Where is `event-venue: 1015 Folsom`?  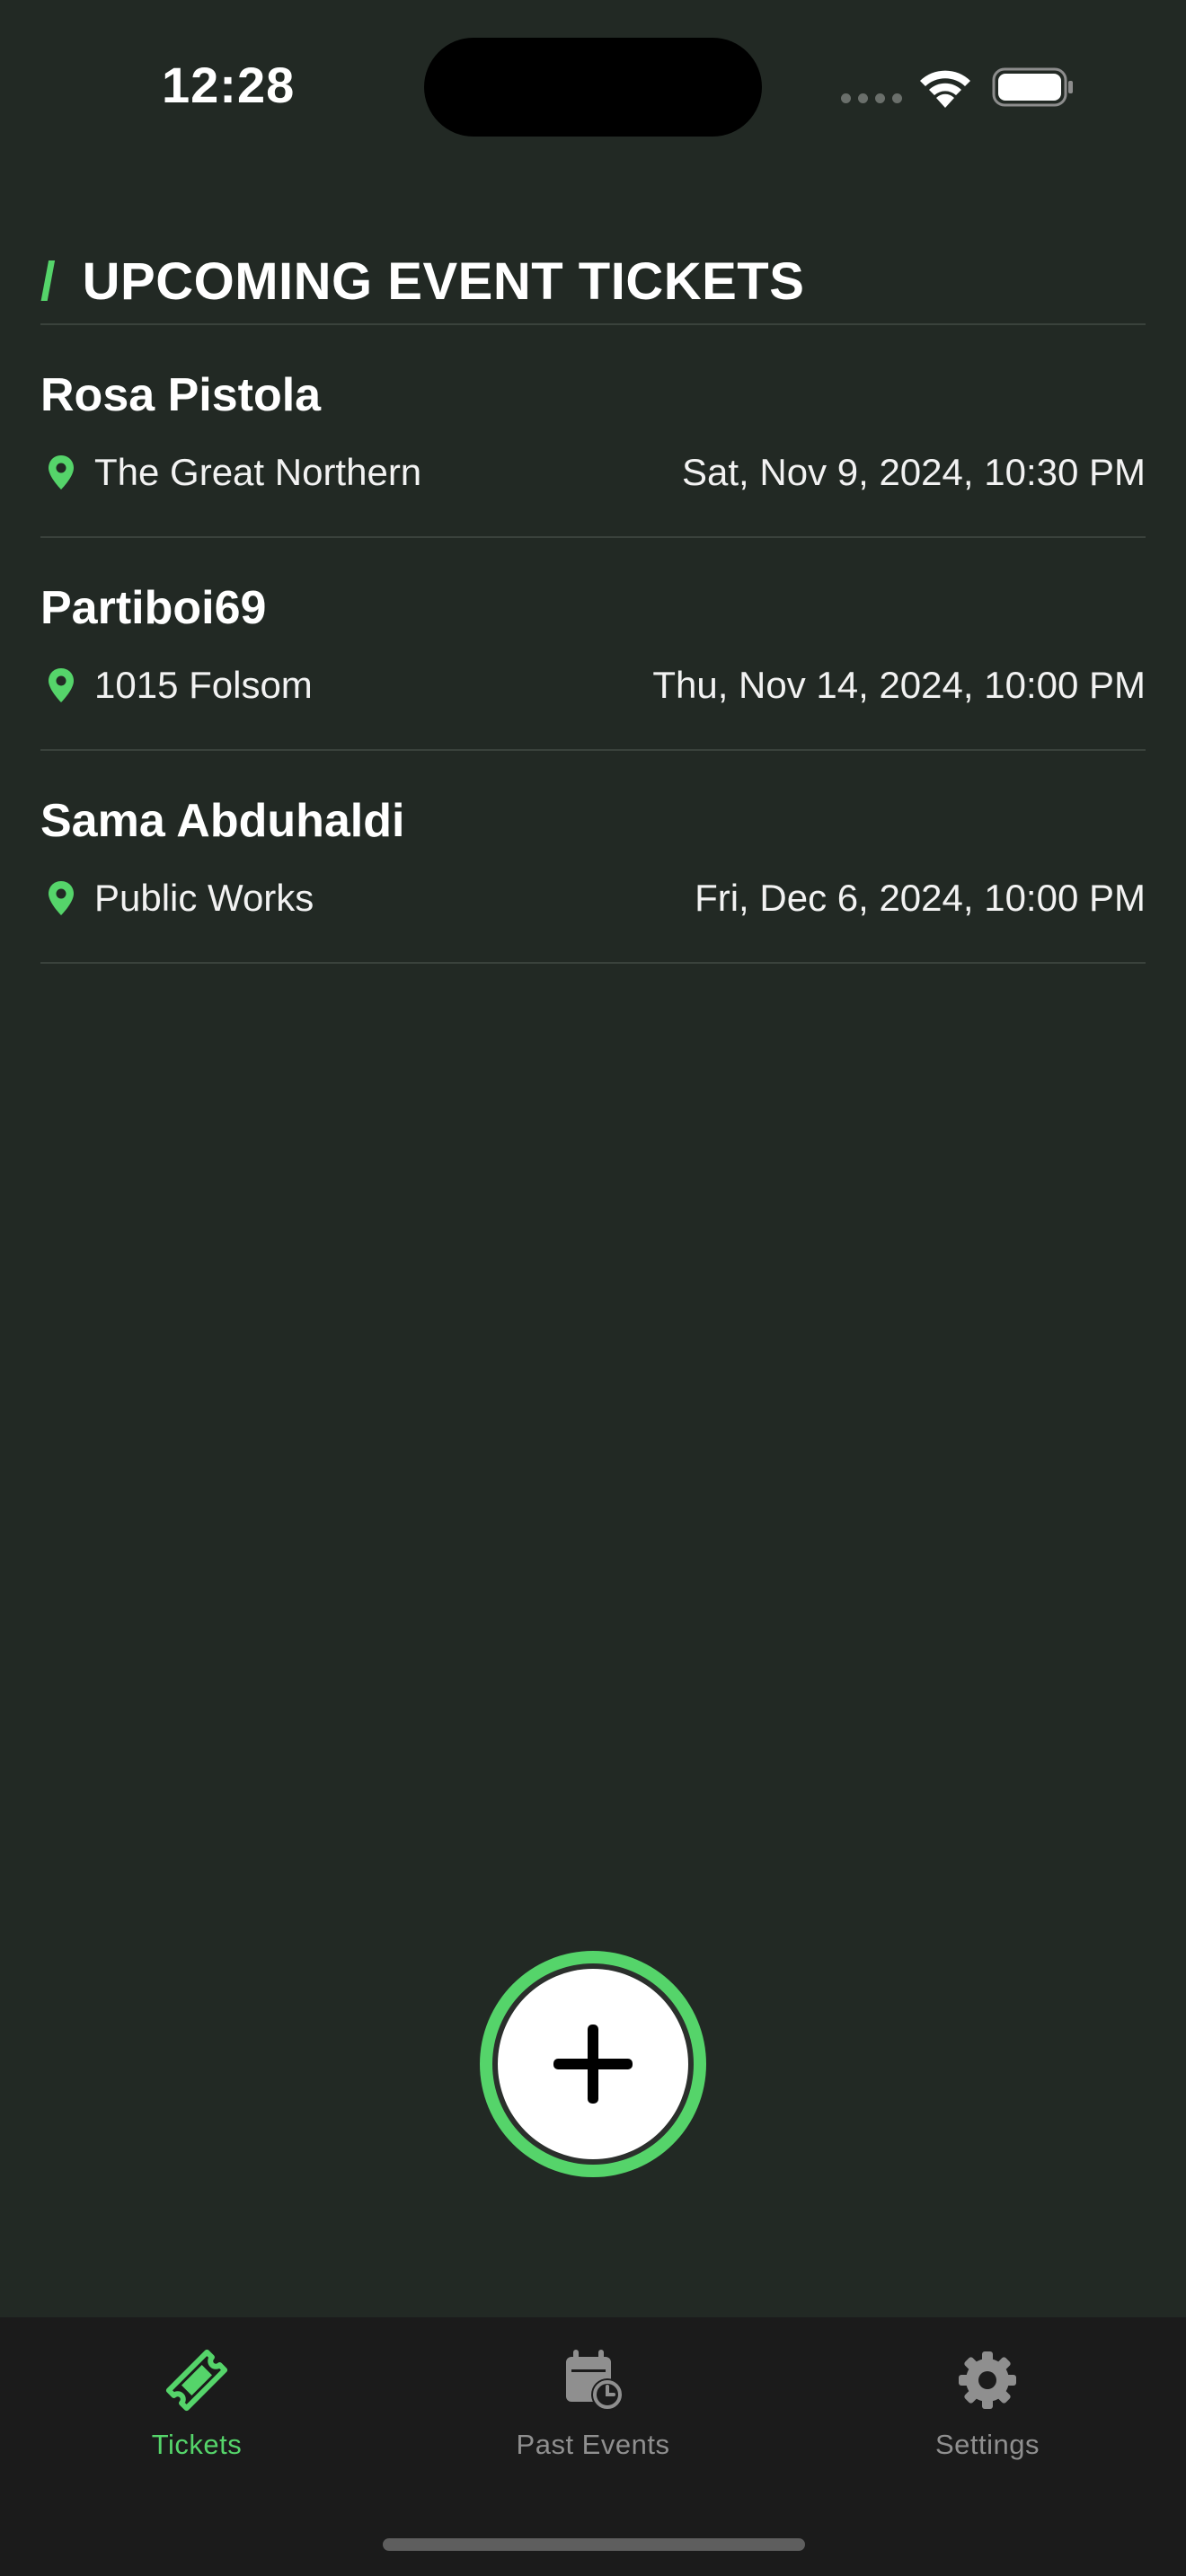 event-venue: 1015 Folsom is located at coordinates (203, 685).